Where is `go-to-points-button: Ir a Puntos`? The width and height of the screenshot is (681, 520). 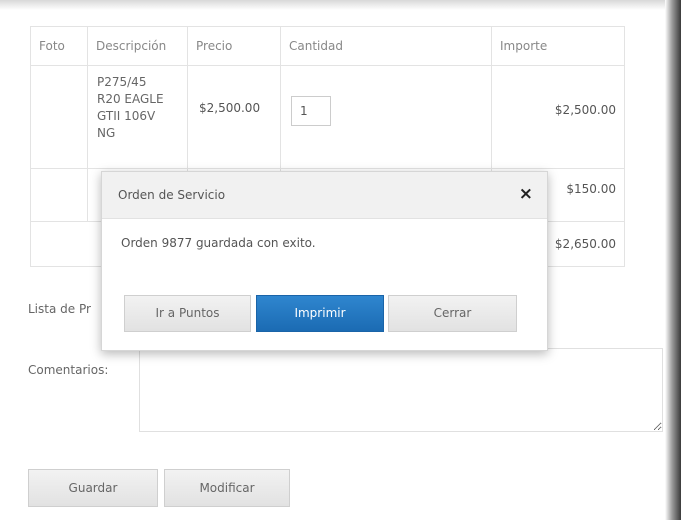 go-to-points-button: Ir a Puntos is located at coordinates (187, 313).